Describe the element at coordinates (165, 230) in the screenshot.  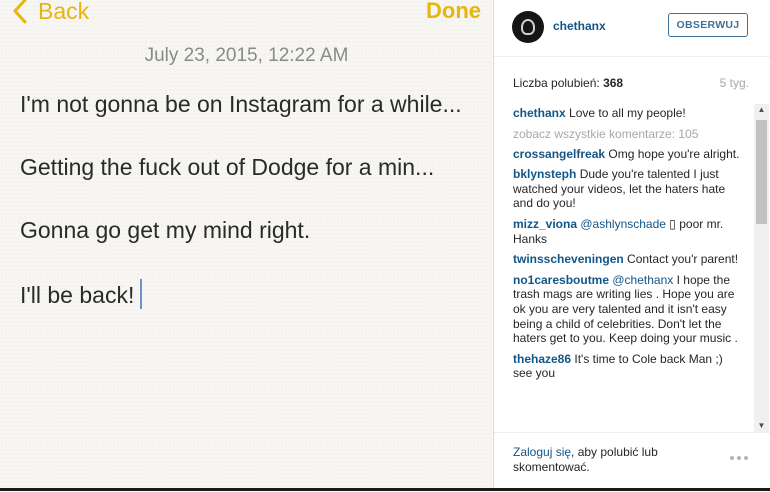
I see `note-line: Gonna go get my mind right.` at that location.